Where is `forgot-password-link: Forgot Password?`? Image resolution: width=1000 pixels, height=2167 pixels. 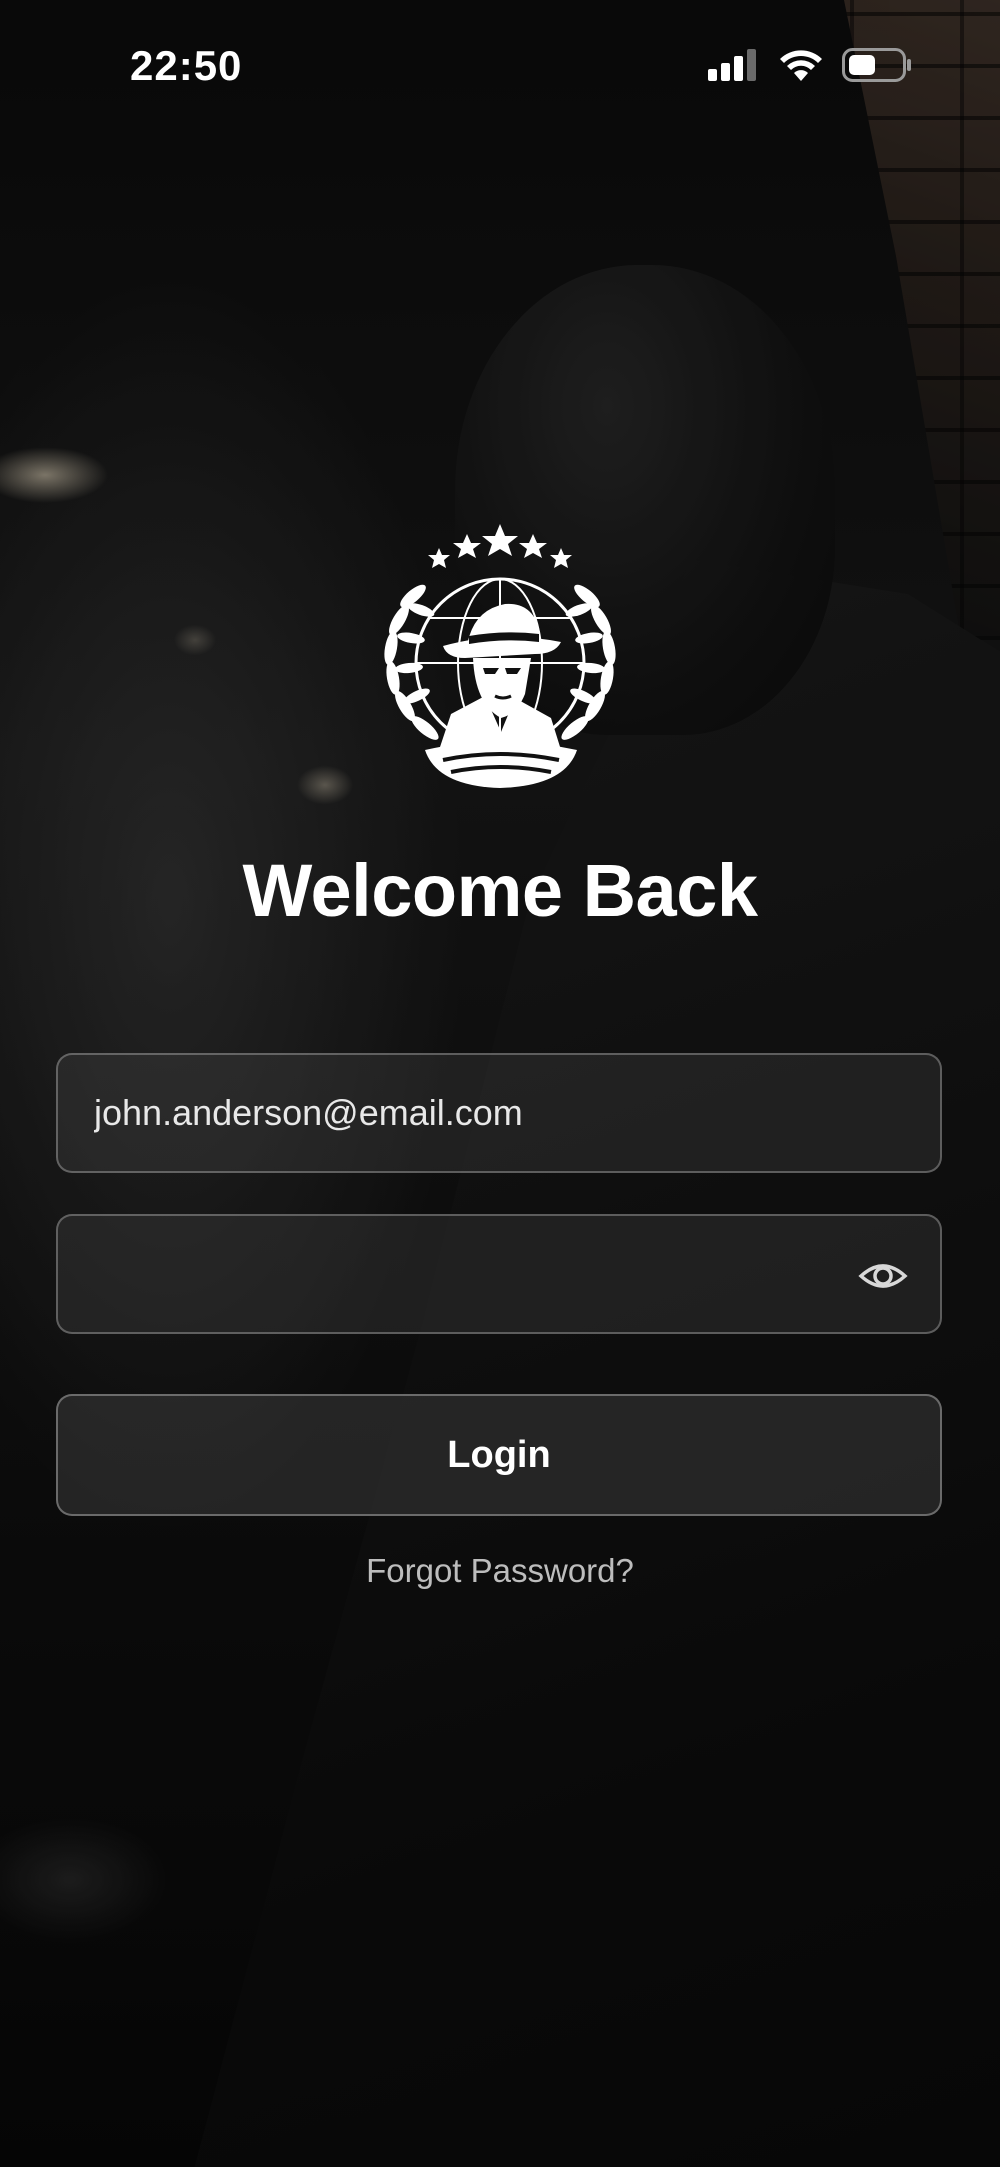
forgot-password-link: Forgot Password? is located at coordinates (500, 1571).